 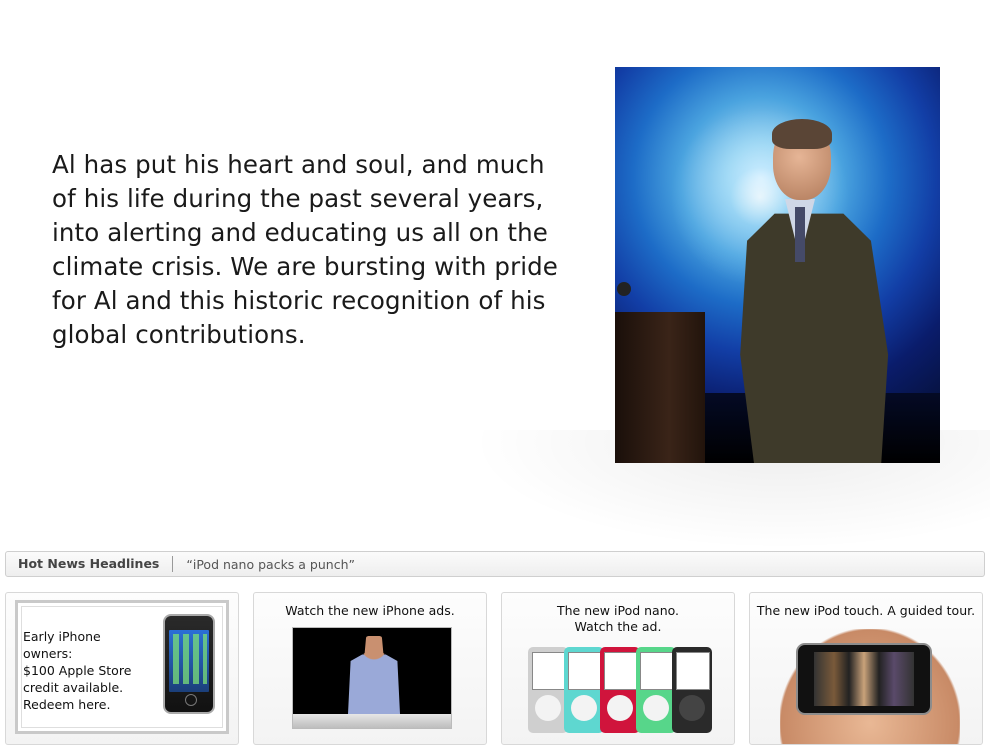 What do you see at coordinates (656, 690) in the screenshot?
I see `ipod-nano-green` at bounding box center [656, 690].